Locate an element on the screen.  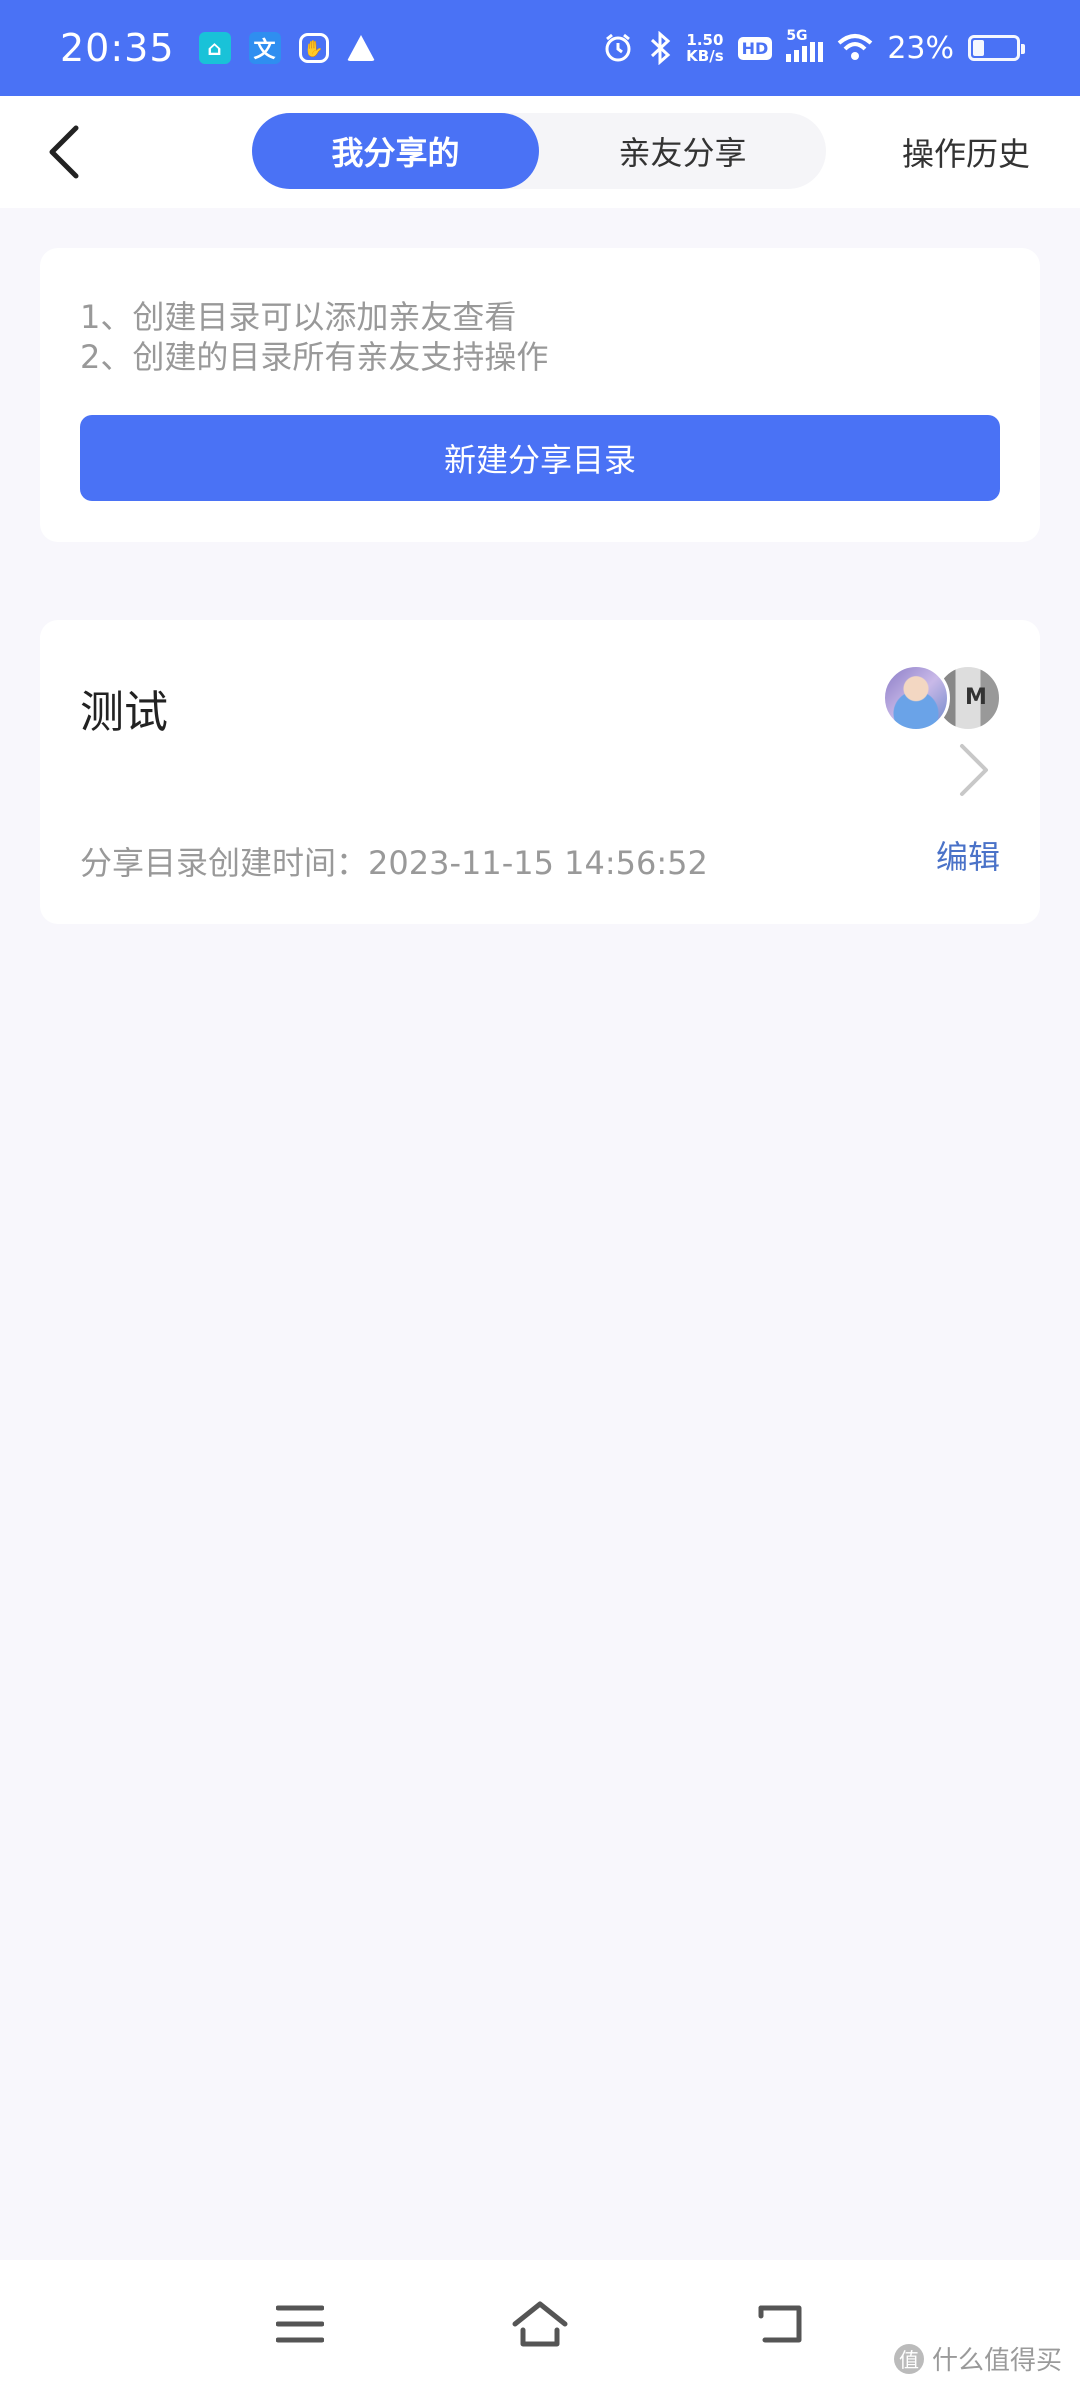
status-bar: 20:35 ⌂ 文 ✋ 1.50 KB/s HD 5G 23% is located at coordinates (540, 48).